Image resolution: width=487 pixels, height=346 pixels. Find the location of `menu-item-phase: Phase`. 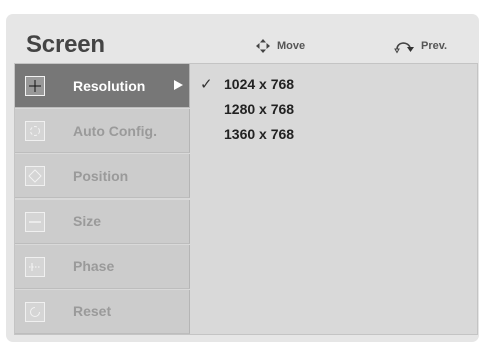

menu-item-phase: Phase is located at coordinates (102, 266).